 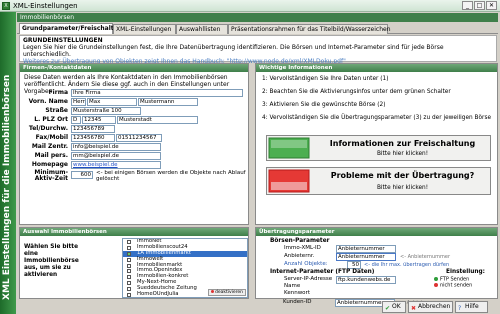 I want to click on maximize-button: □, so click(x=479, y=5).